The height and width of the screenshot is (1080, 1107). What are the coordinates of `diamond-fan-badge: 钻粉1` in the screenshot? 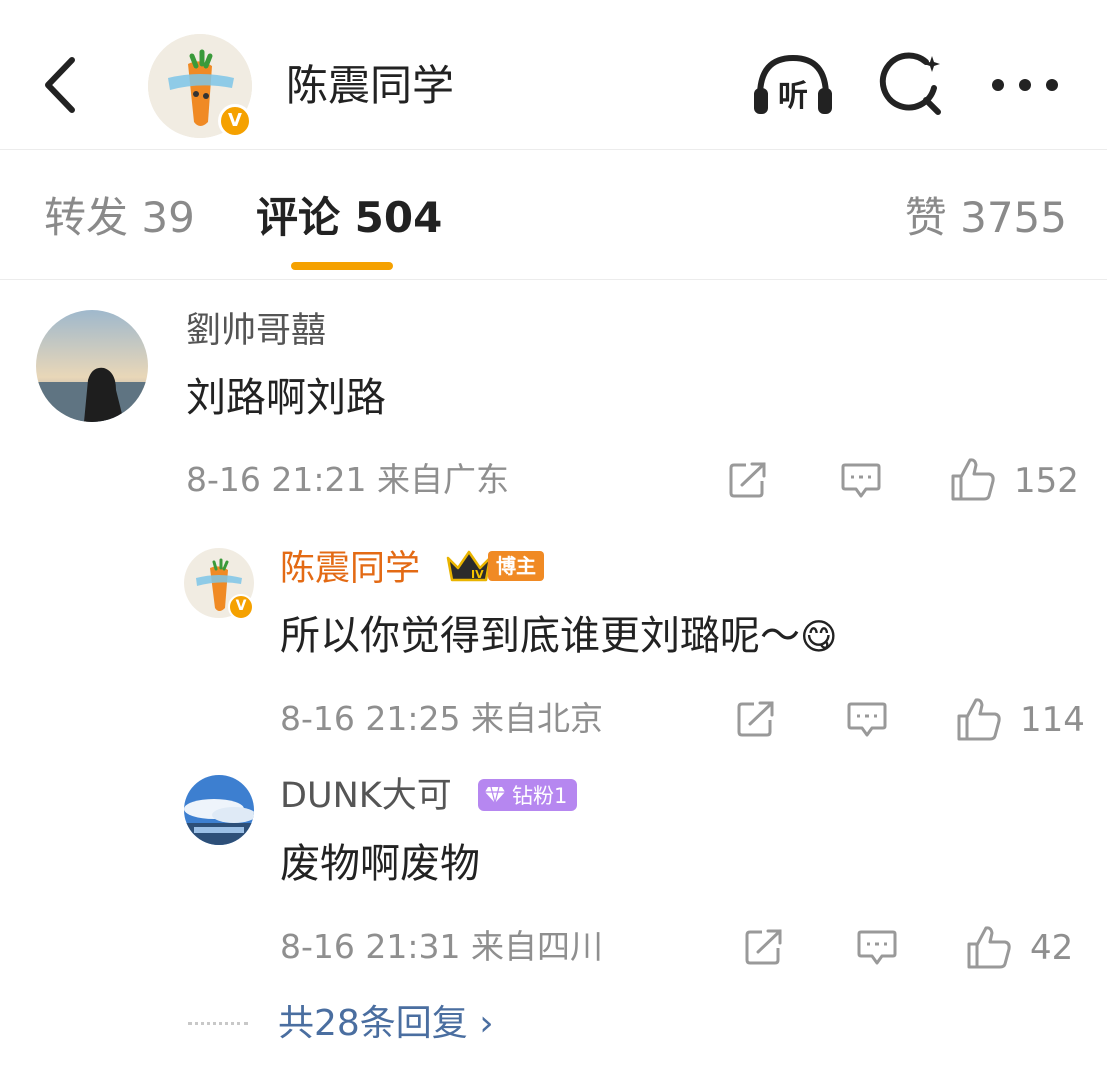 It's located at (528, 795).